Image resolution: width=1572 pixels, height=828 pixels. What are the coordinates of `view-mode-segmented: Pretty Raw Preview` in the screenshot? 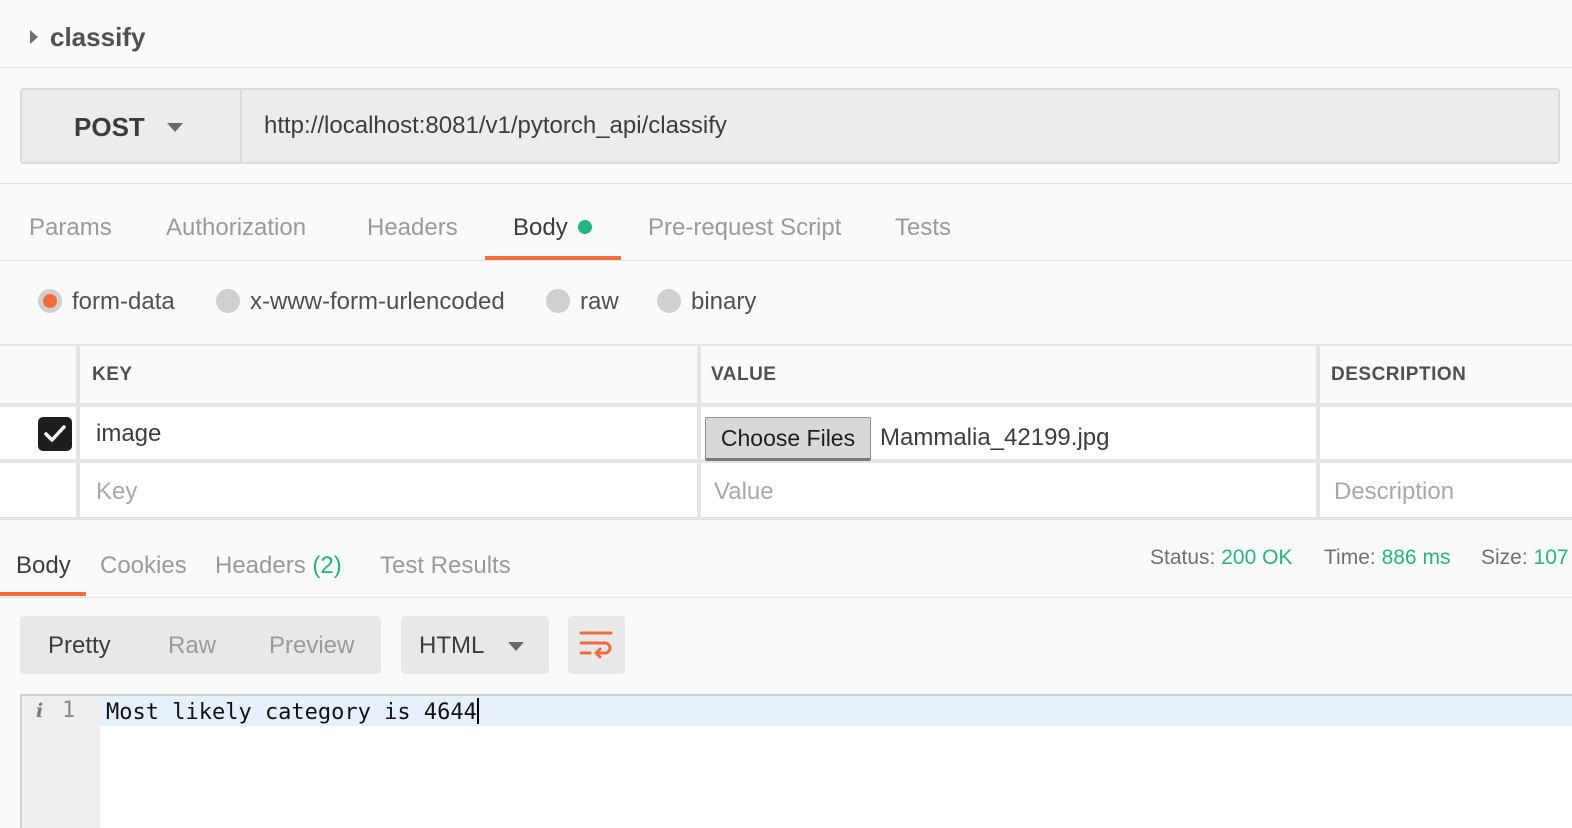 It's located at (200, 645).